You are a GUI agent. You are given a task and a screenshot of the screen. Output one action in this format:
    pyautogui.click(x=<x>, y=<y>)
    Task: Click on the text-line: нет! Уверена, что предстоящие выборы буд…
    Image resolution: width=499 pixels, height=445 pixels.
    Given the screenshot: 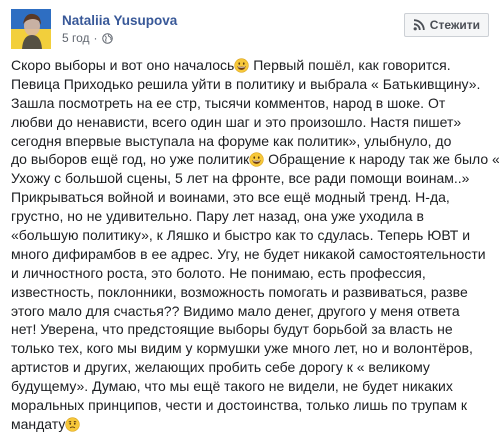 What is the action you would take?
    pyautogui.click(x=232, y=329)
    